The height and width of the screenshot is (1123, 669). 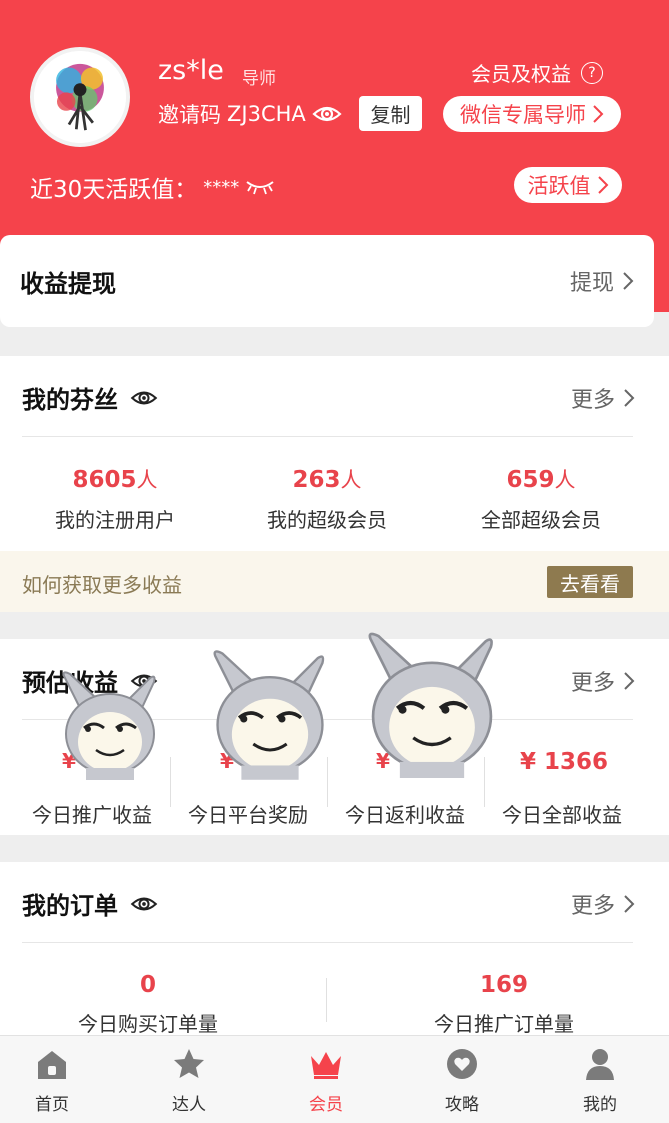 What do you see at coordinates (189, 1063) in the screenshot?
I see `star-icon` at bounding box center [189, 1063].